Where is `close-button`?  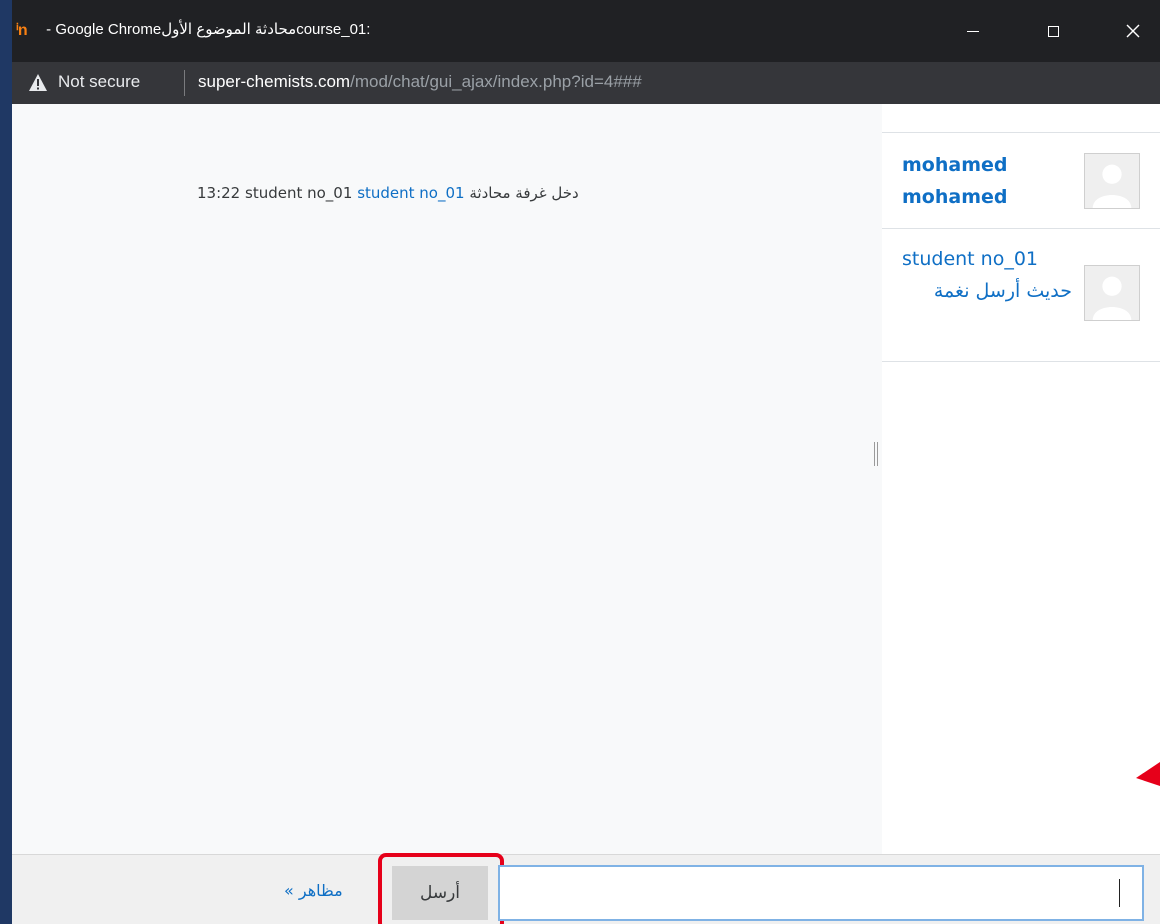 close-button is located at coordinates (1133, 31).